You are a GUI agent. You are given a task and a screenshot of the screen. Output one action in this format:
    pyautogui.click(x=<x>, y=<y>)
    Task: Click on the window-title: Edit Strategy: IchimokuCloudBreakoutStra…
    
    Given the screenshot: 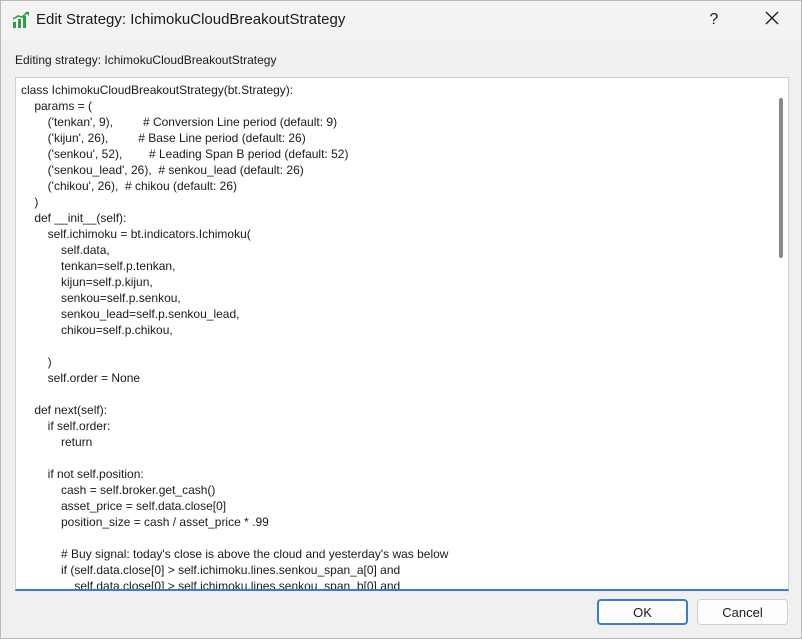 What is the action you would take?
    pyautogui.click(x=191, y=19)
    